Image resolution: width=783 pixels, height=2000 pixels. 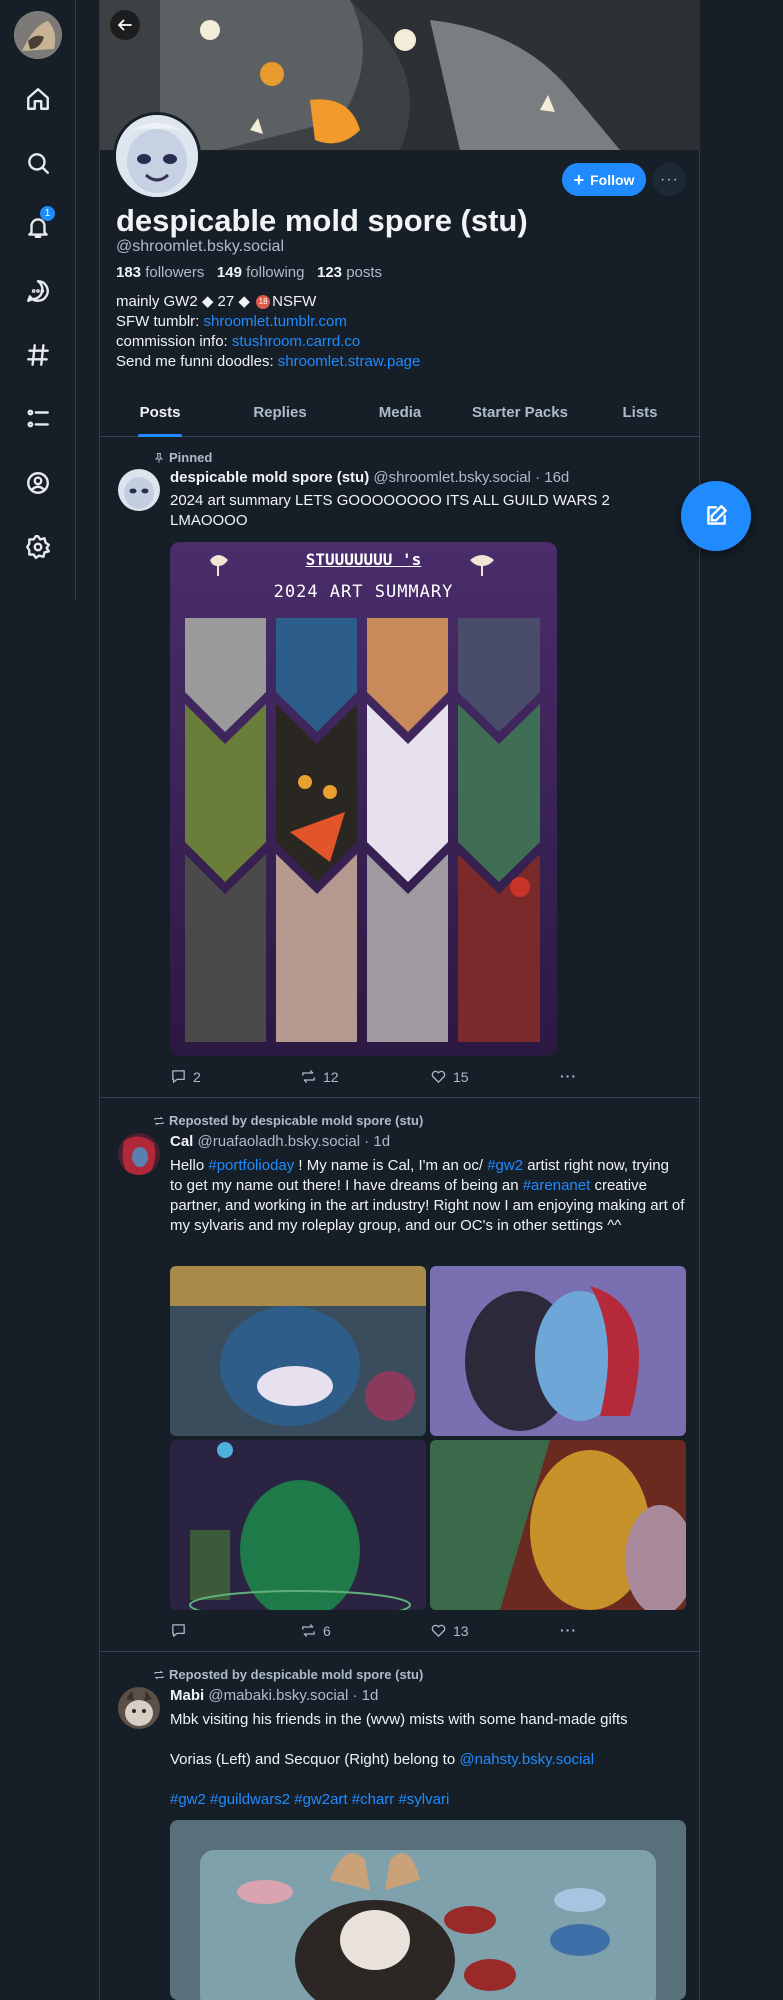 I want to click on compose-post-button, so click(x=716, y=516).